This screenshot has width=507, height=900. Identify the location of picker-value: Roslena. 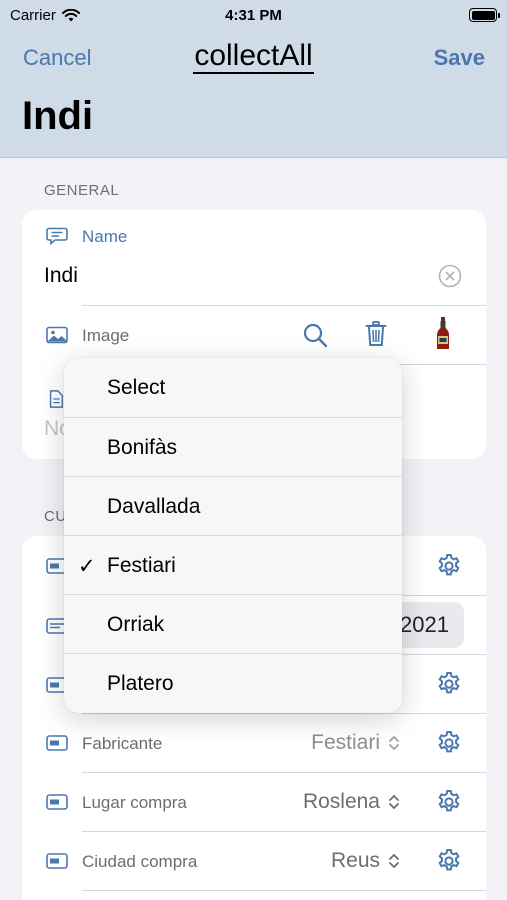
(341, 802).